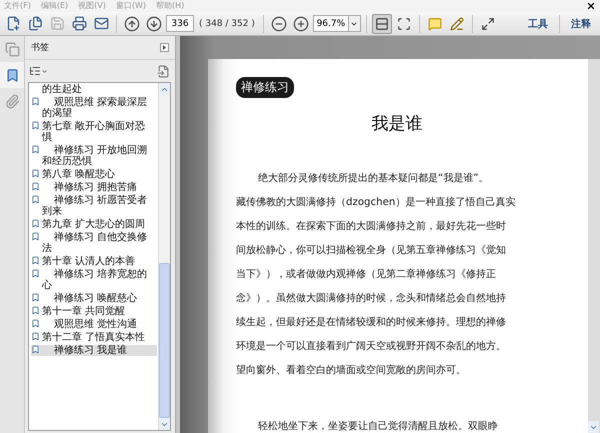  Describe the element at coordinates (13, 23) in the screenshot. I see `new-file-icon` at that location.